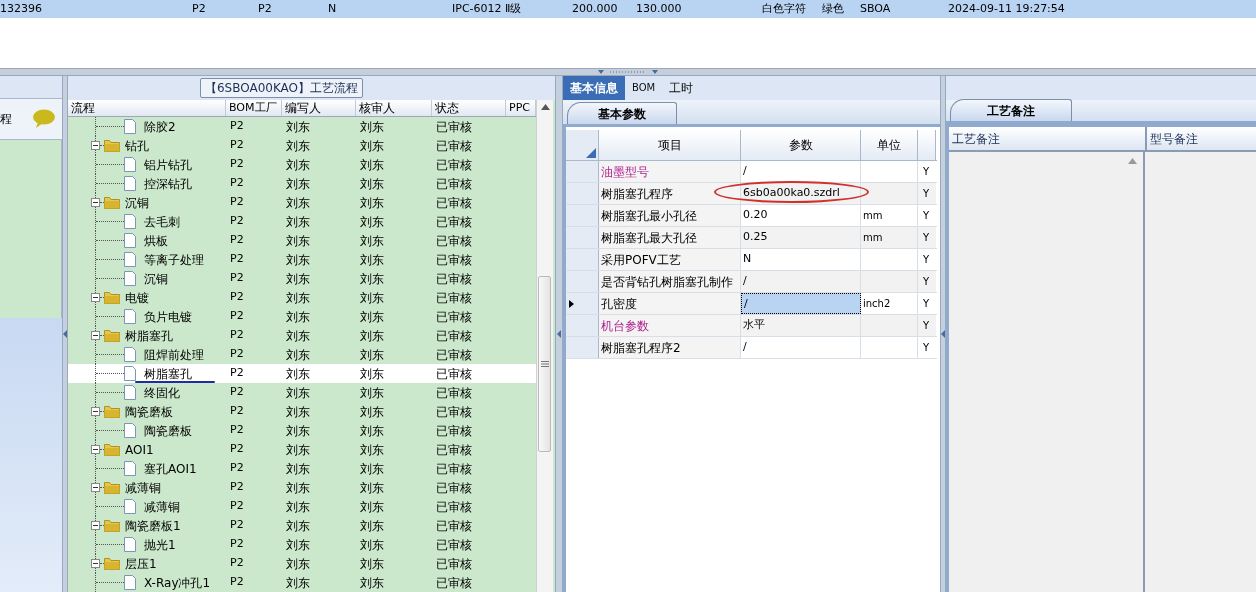 Image resolution: width=1256 pixels, height=592 pixels. Describe the element at coordinates (141, 563) in the screenshot. I see `tree-item-label: 层压1` at that location.